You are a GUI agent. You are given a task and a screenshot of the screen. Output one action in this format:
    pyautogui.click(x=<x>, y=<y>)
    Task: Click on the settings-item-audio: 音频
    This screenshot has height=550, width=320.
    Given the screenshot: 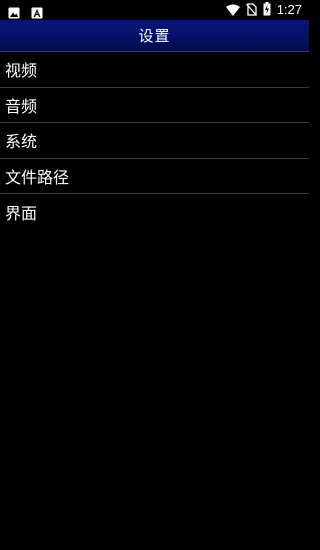 What is the action you would take?
    pyautogui.click(x=154, y=105)
    